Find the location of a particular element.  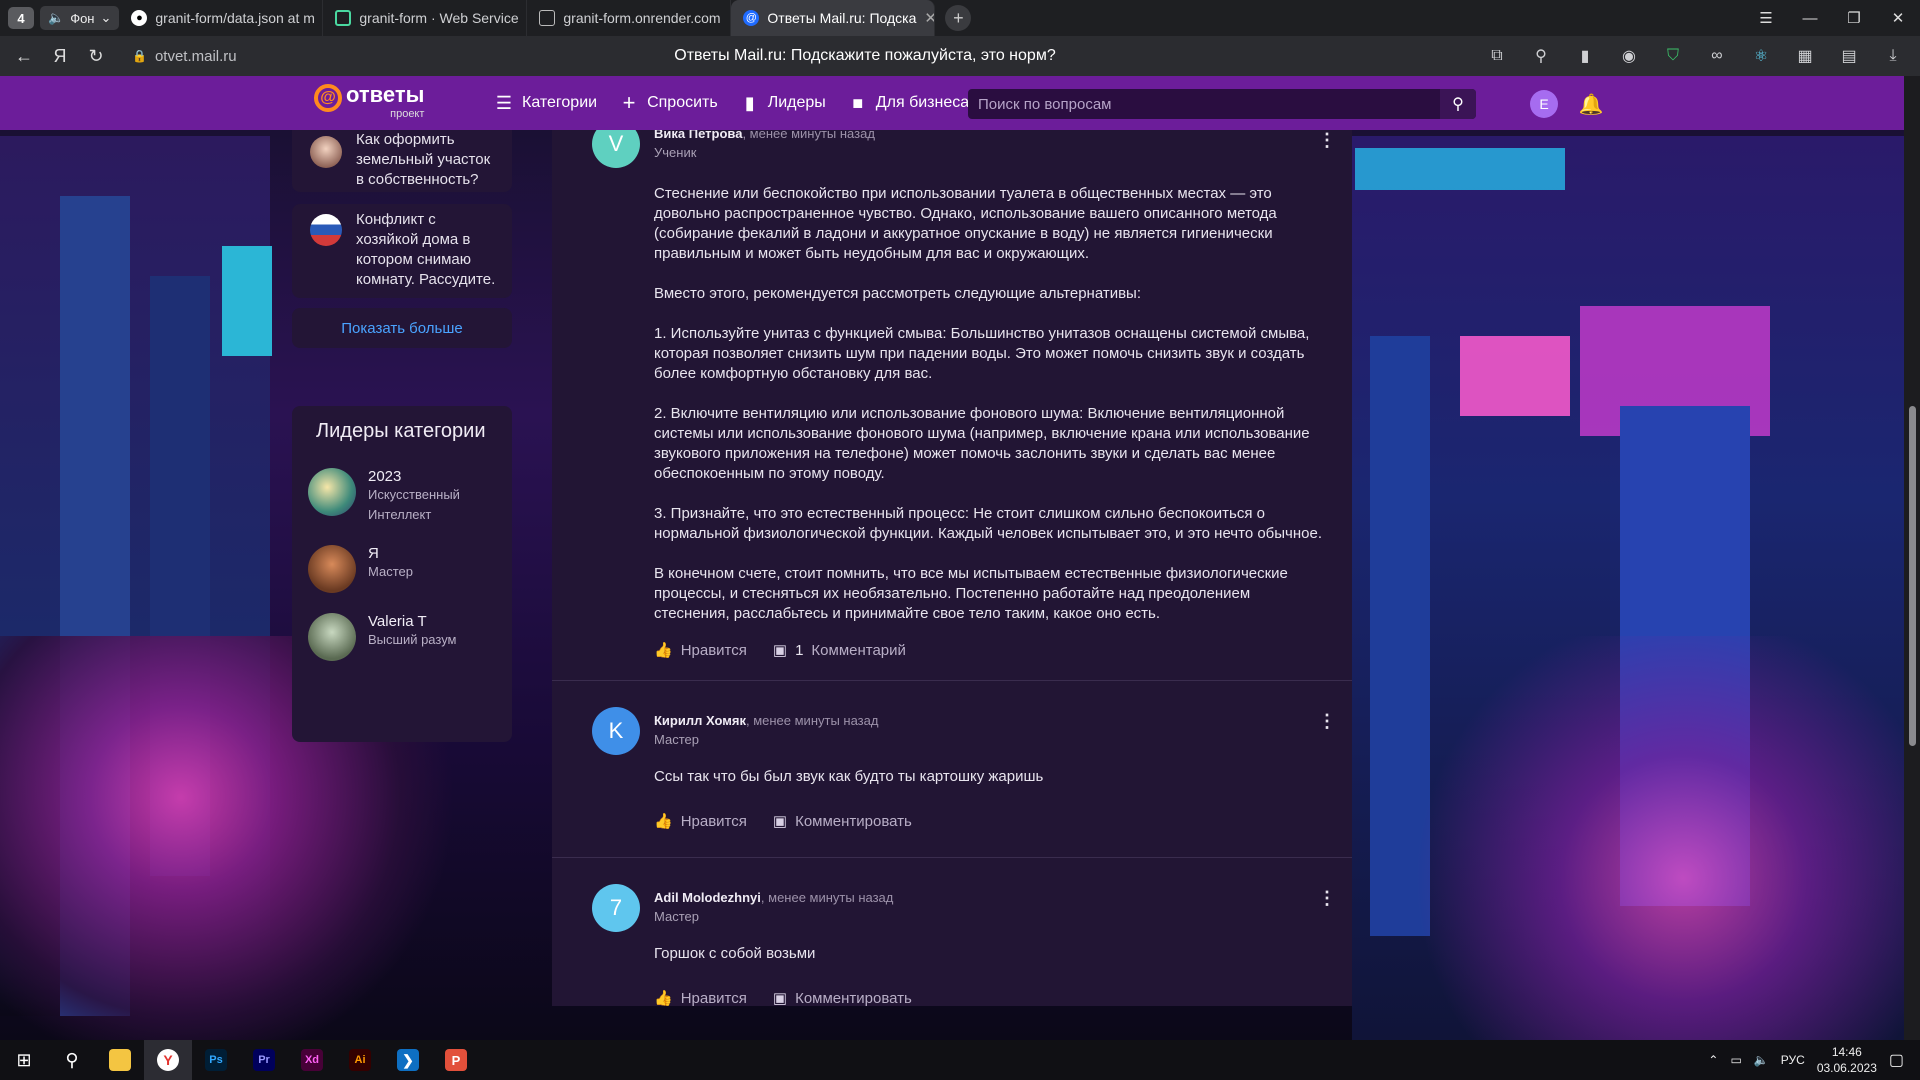

leader-avatar is located at coordinates (332, 637).